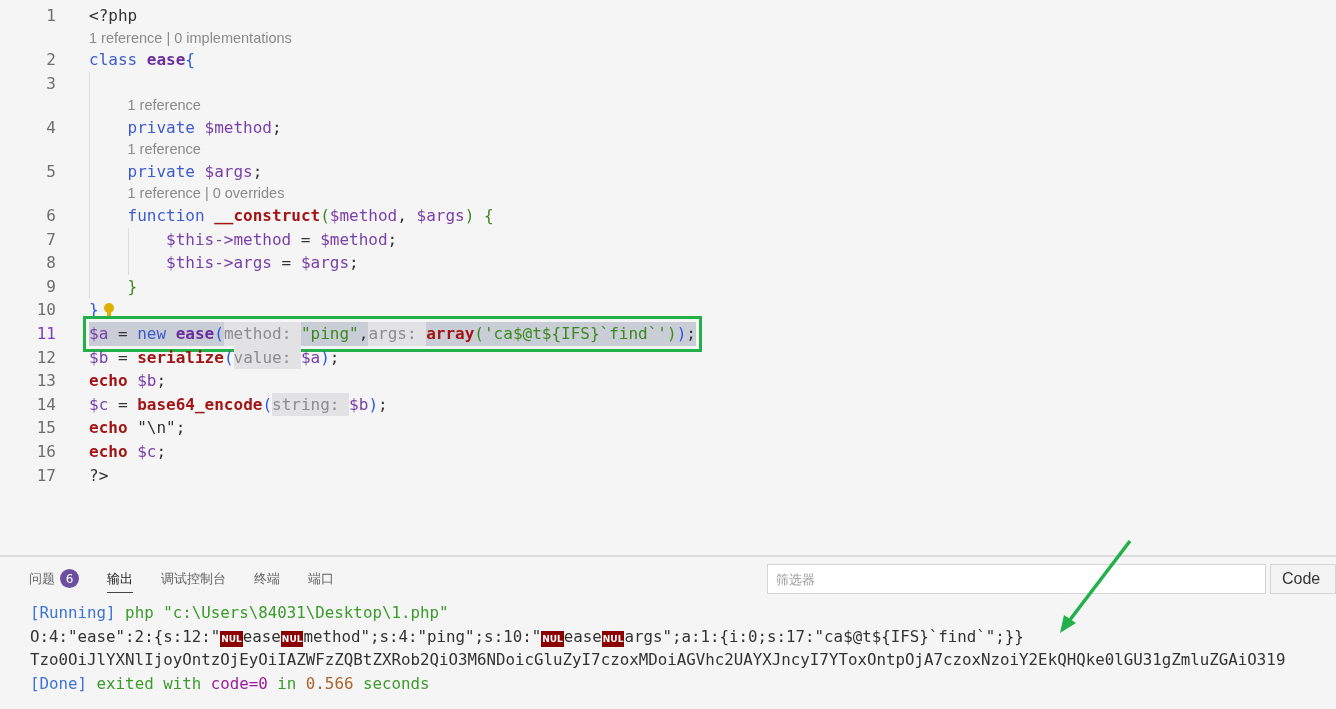 This screenshot has width=1336, height=709. Describe the element at coordinates (113, 16) in the screenshot. I see `code-token: <?php` at that location.